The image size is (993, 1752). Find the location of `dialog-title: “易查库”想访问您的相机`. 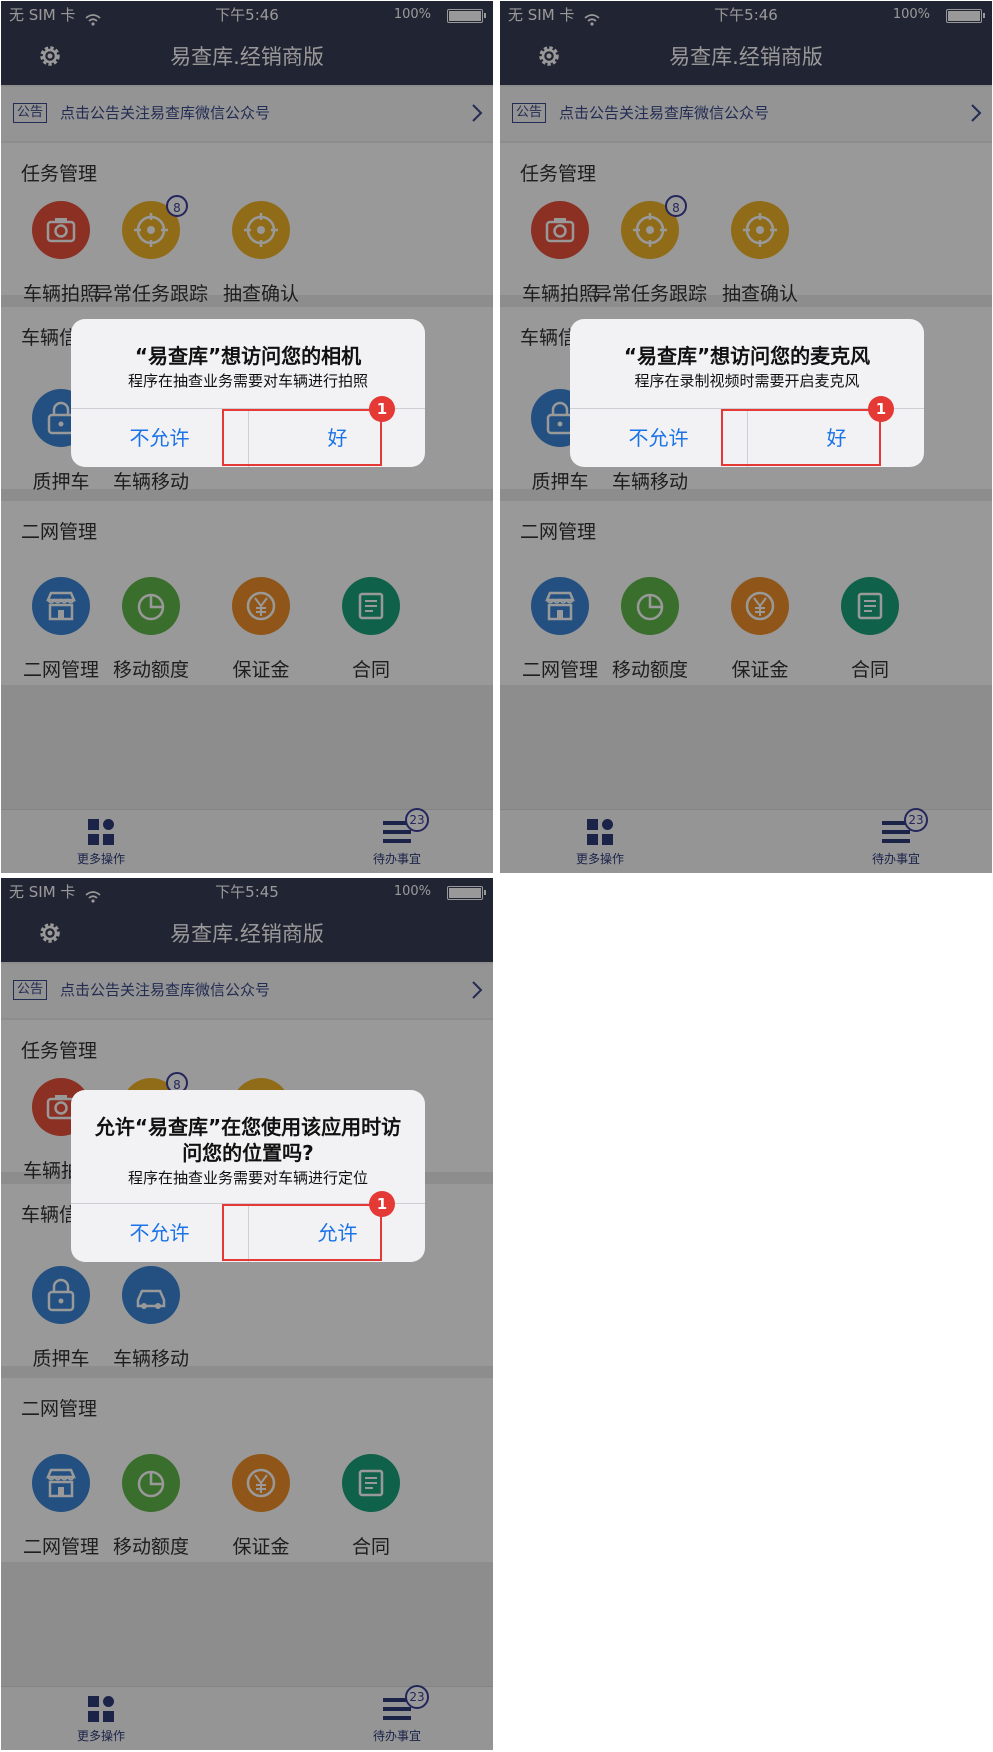

dialog-title: “易查库”想访问您的相机 is located at coordinates (248, 356).